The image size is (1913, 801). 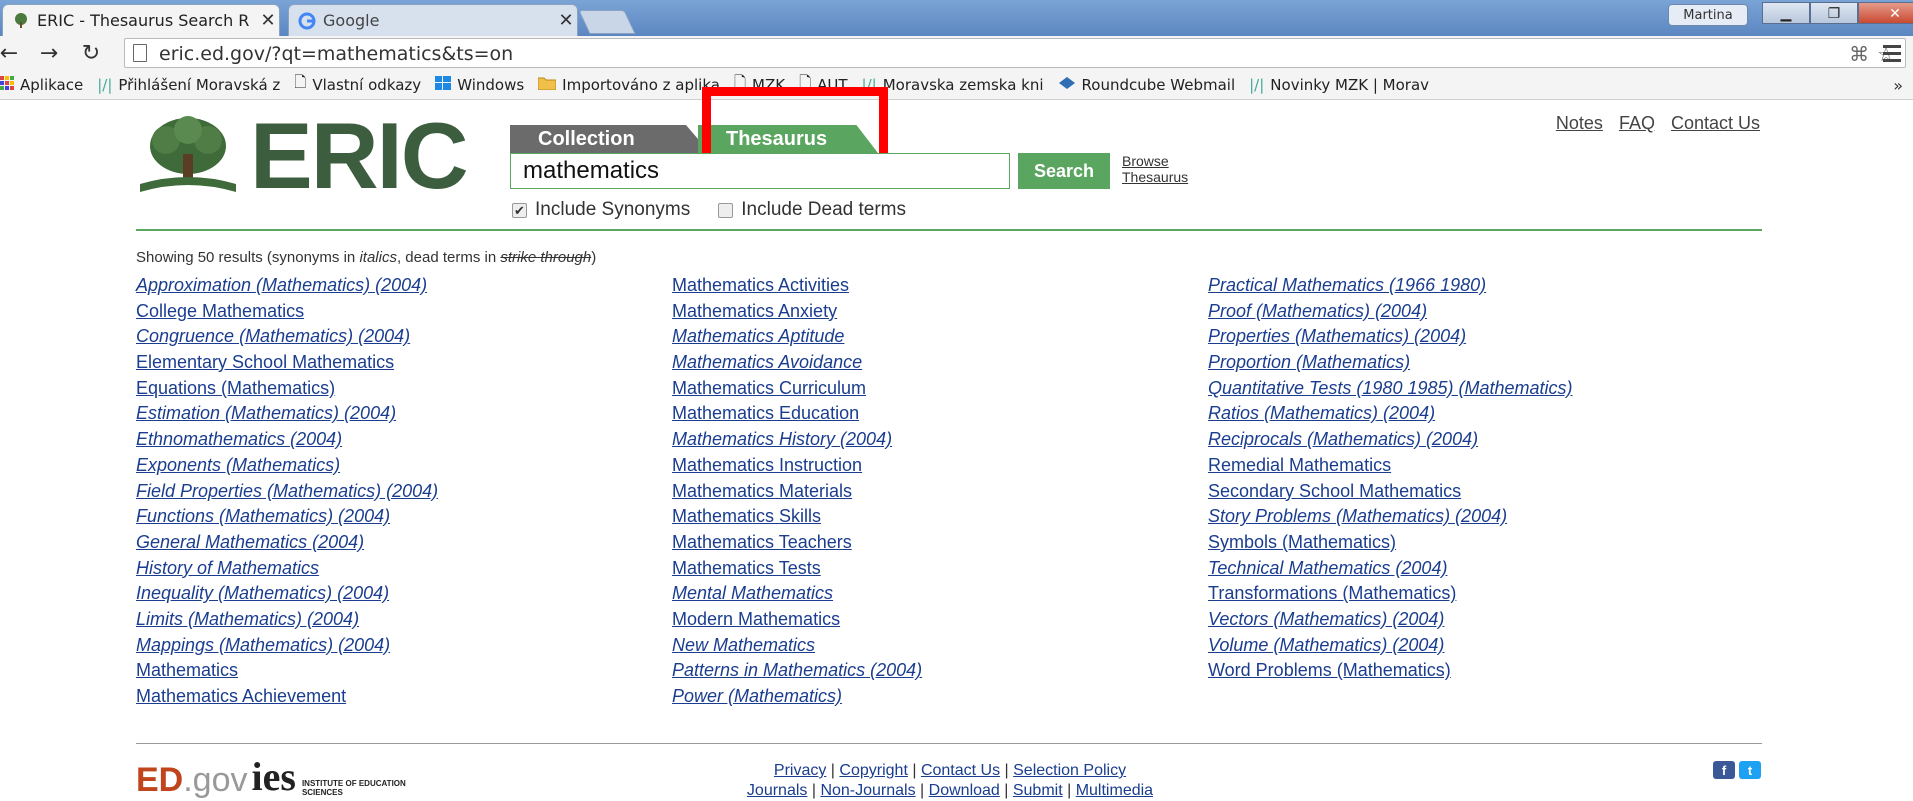 I want to click on thesaurus-term-link: Mathematics Tests, so click(x=932, y=571).